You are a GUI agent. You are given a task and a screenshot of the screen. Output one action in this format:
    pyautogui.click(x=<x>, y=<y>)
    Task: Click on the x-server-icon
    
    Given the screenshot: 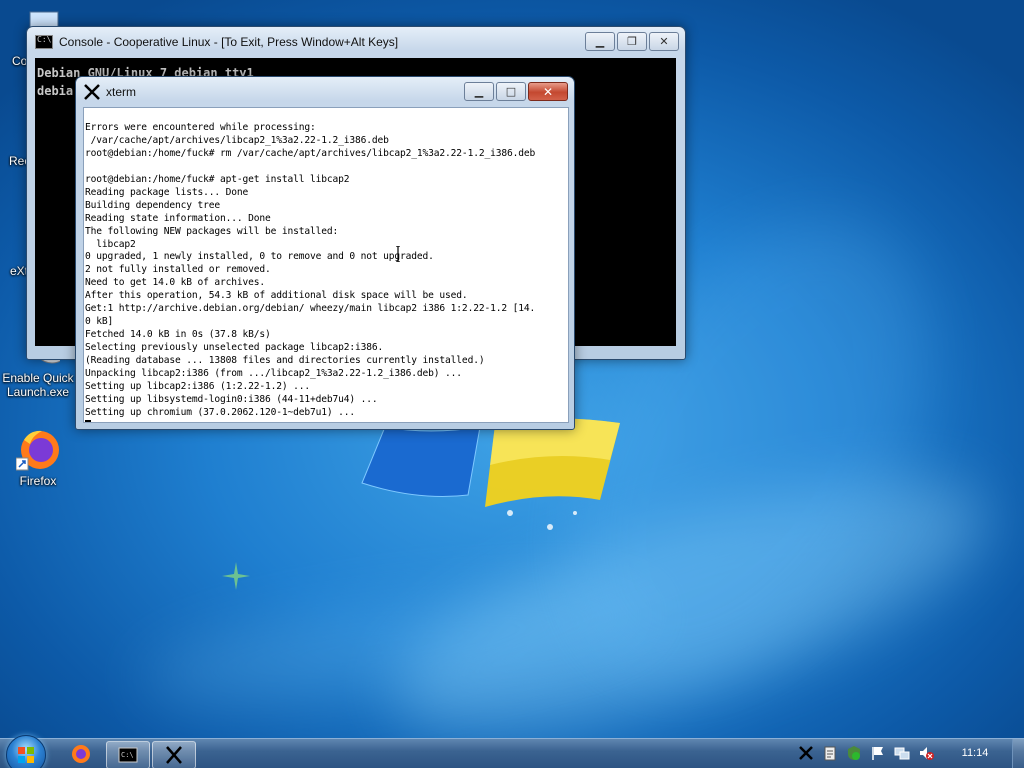 What is the action you would take?
    pyautogui.click(x=806, y=753)
    